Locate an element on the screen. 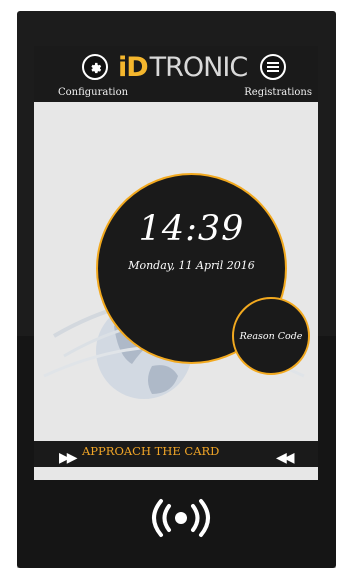  left-arrows-icon: ▶▶ is located at coordinates (68, 458).